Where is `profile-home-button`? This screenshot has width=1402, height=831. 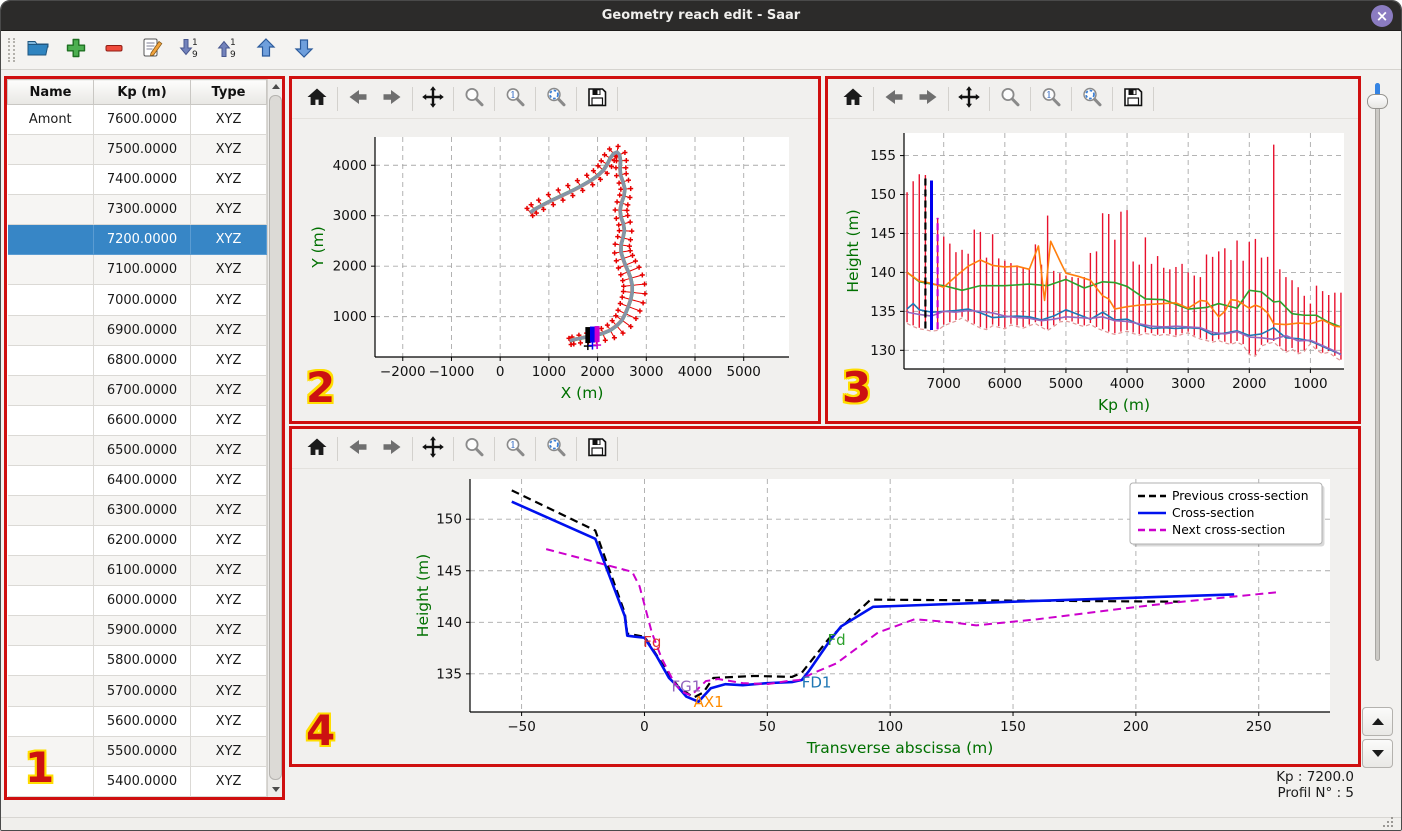 profile-home-button is located at coordinates (853, 99).